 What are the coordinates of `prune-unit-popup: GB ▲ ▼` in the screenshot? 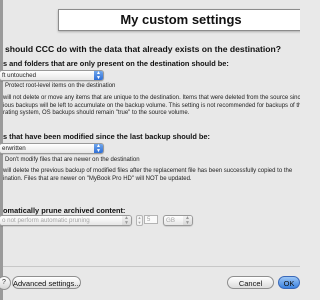 It's located at (178, 220).